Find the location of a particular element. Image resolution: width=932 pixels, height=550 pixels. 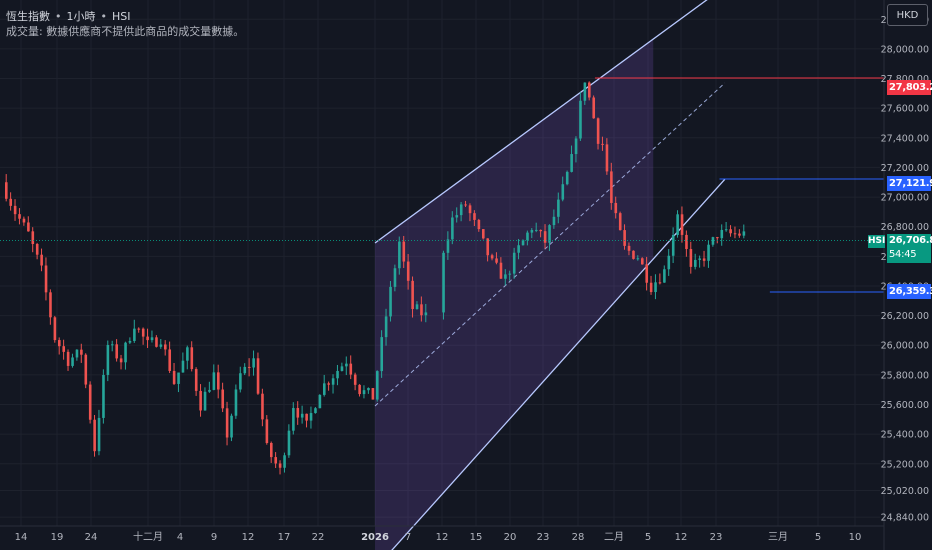

time-tick-label: 28 is located at coordinates (578, 537).